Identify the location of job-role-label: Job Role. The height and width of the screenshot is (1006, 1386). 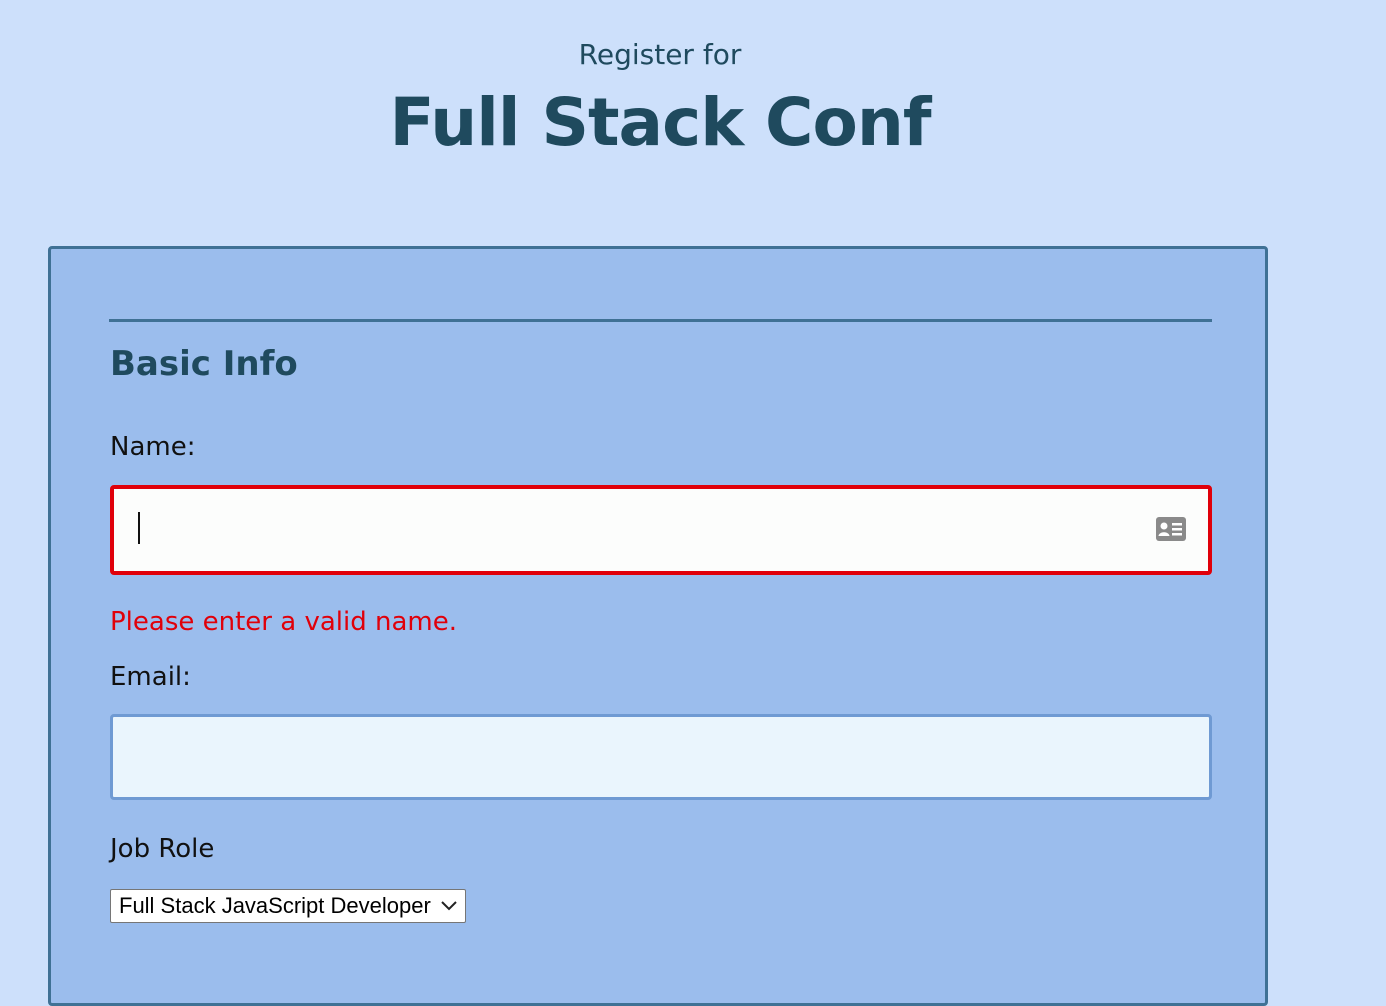
(162, 849).